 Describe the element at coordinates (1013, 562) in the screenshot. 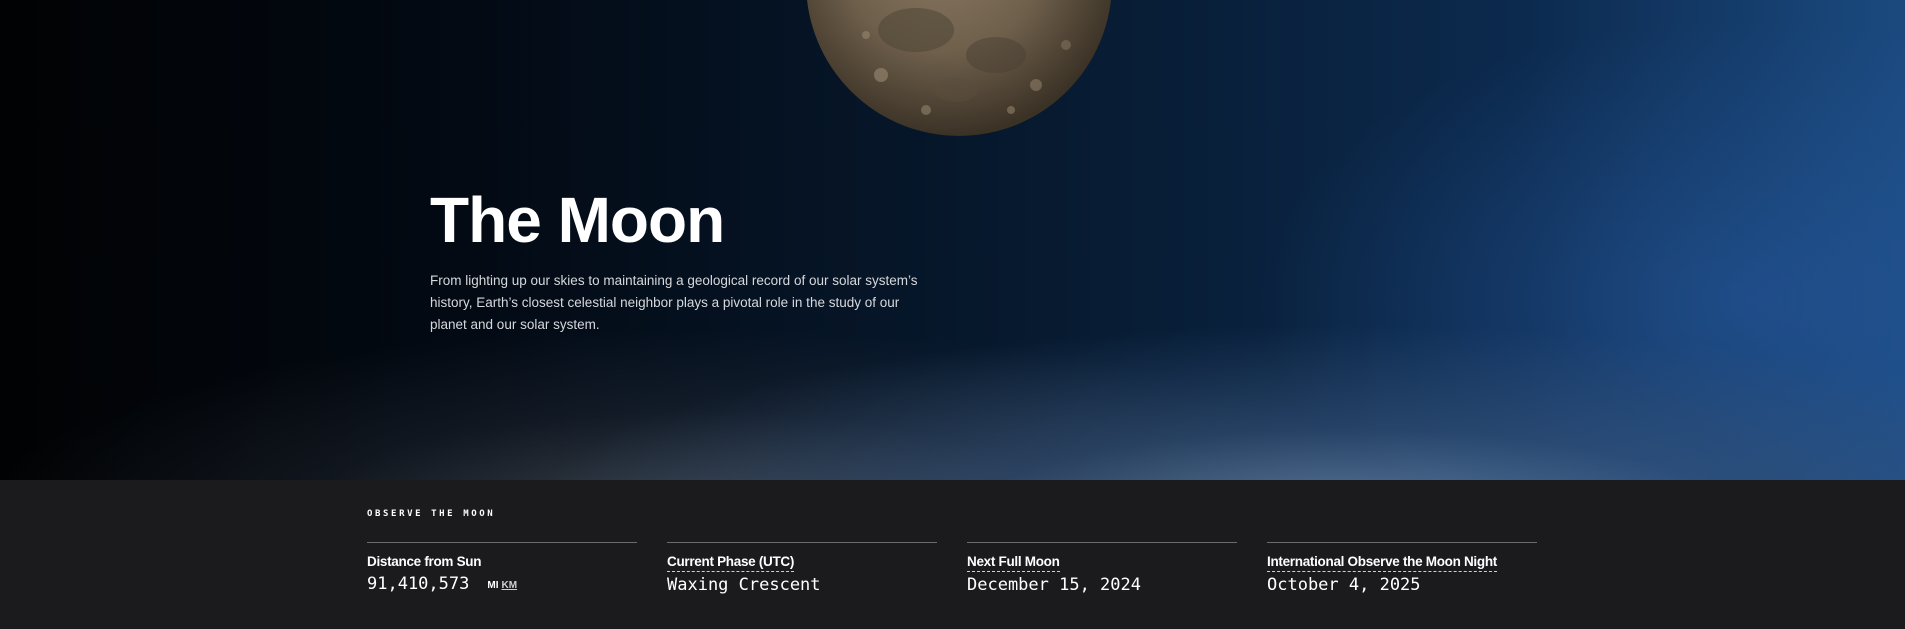

I see `stat-title-tooltip: Next Full Moon` at that location.